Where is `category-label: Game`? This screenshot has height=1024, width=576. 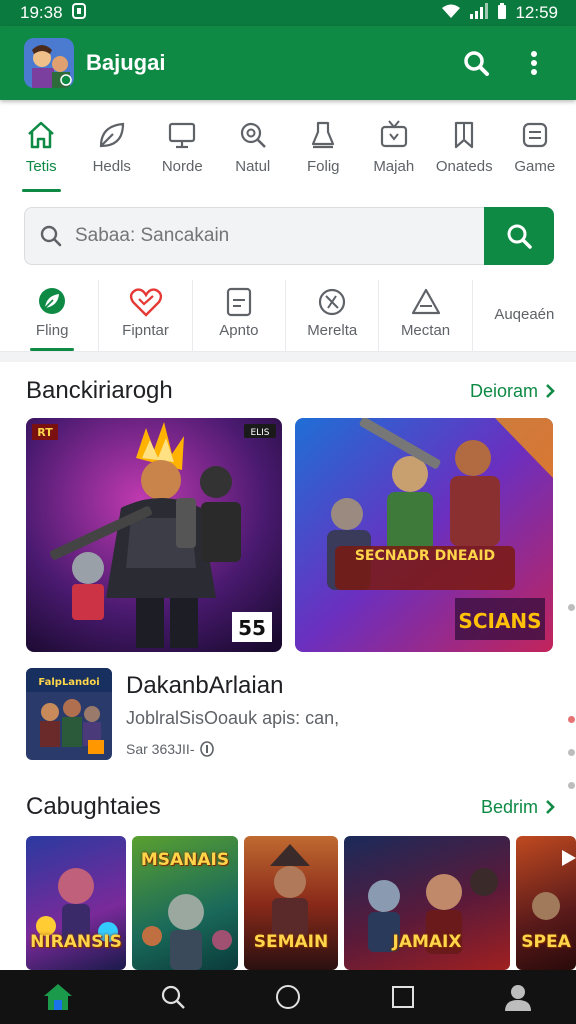 category-label: Game is located at coordinates (535, 166).